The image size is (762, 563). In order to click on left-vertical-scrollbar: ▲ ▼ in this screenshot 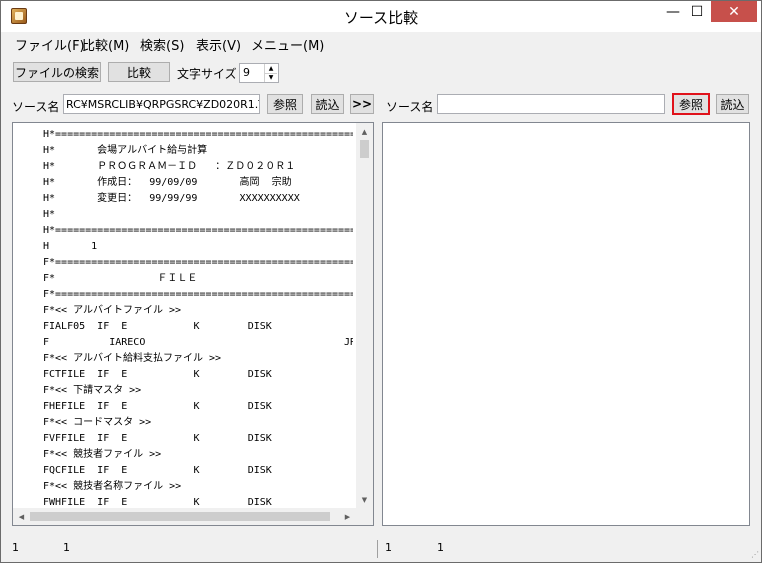, I will do `click(364, 315)`.